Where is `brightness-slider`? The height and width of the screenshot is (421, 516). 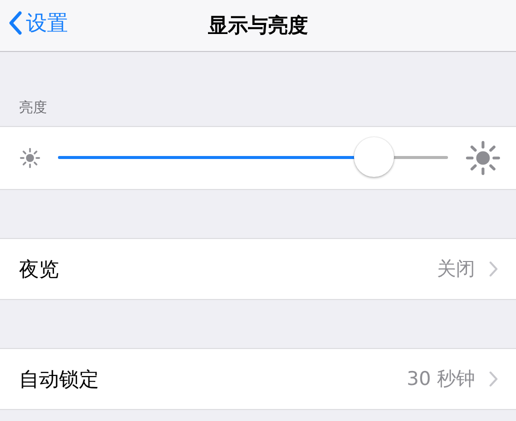 brightness-slider is located at coordinates (253, 158).